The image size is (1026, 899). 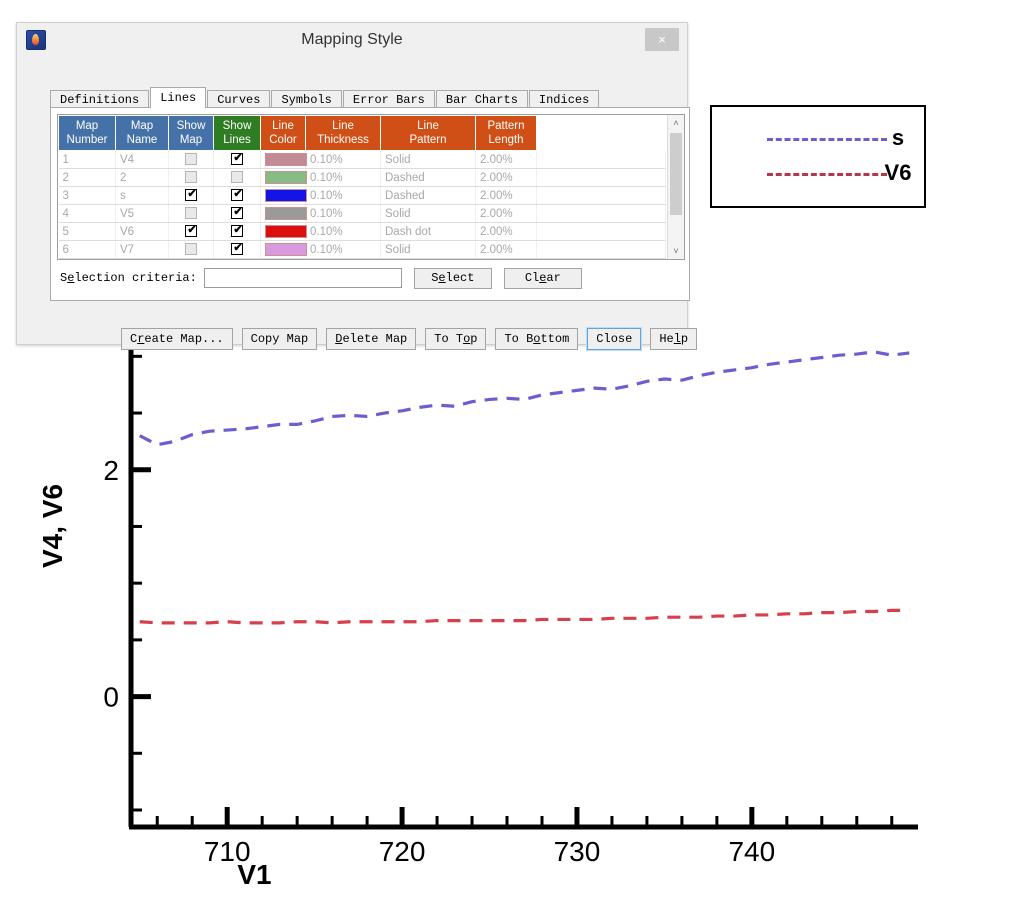 What do you see at coordinates (178, 97) in the screenshot?
I see `tab-lines: Lines` at bounding box center [178, 97].